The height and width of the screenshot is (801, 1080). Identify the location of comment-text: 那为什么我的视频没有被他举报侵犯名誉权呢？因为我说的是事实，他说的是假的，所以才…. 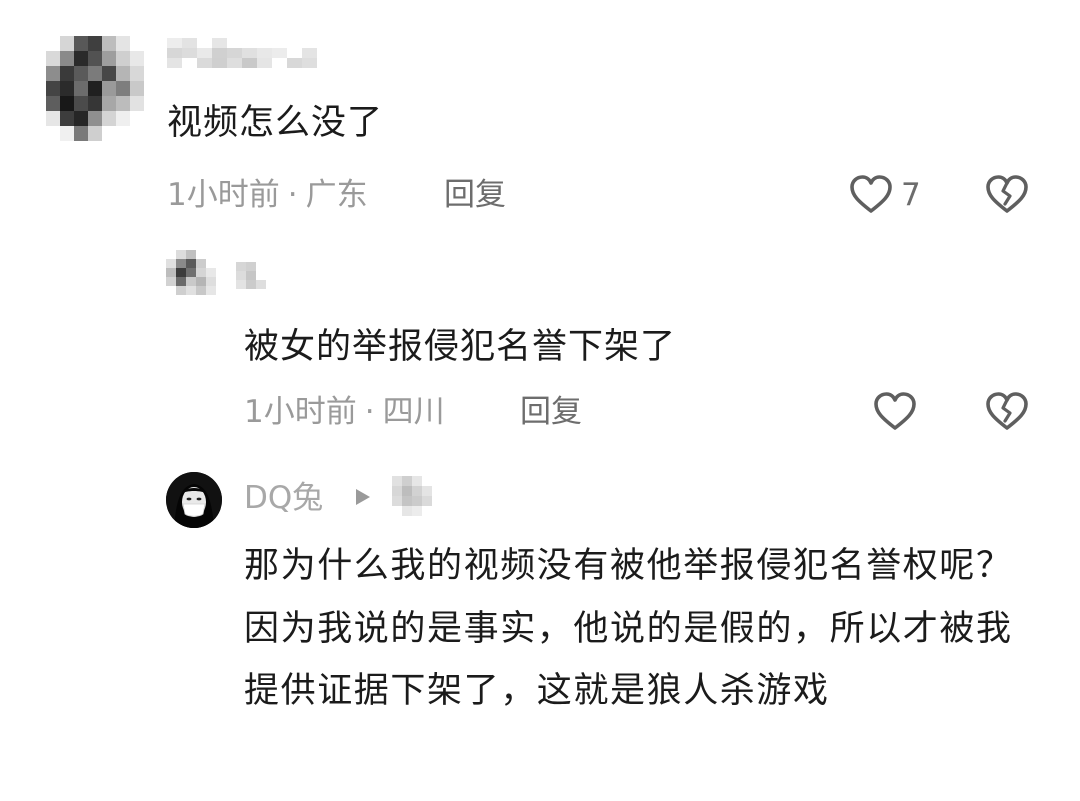
(628, 628).